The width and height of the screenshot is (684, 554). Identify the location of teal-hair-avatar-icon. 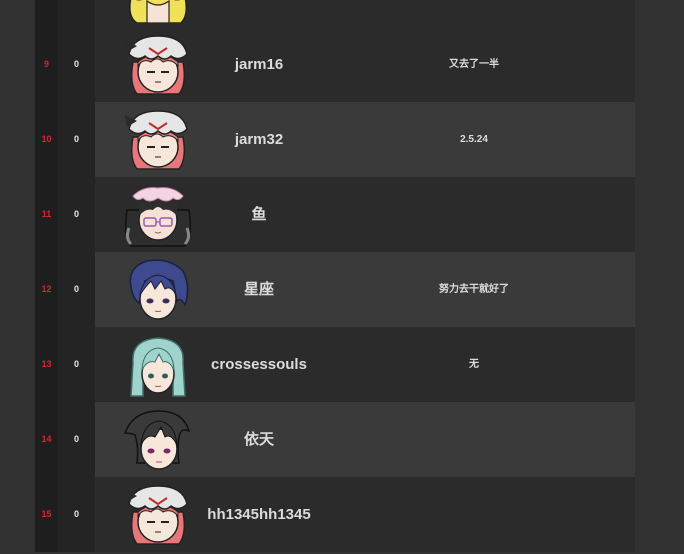
(158, 365).